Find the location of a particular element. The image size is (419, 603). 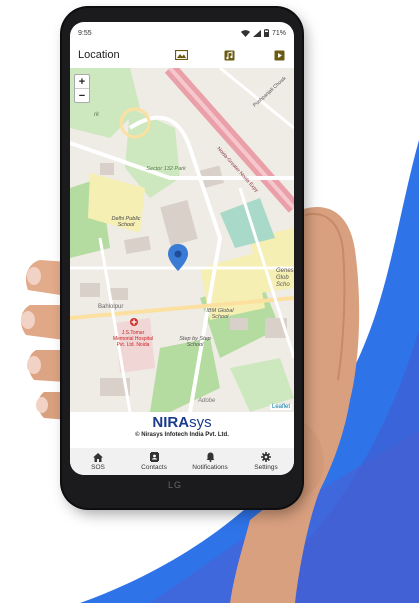

status-time: 9:55 is located at coordinates (85, 33).